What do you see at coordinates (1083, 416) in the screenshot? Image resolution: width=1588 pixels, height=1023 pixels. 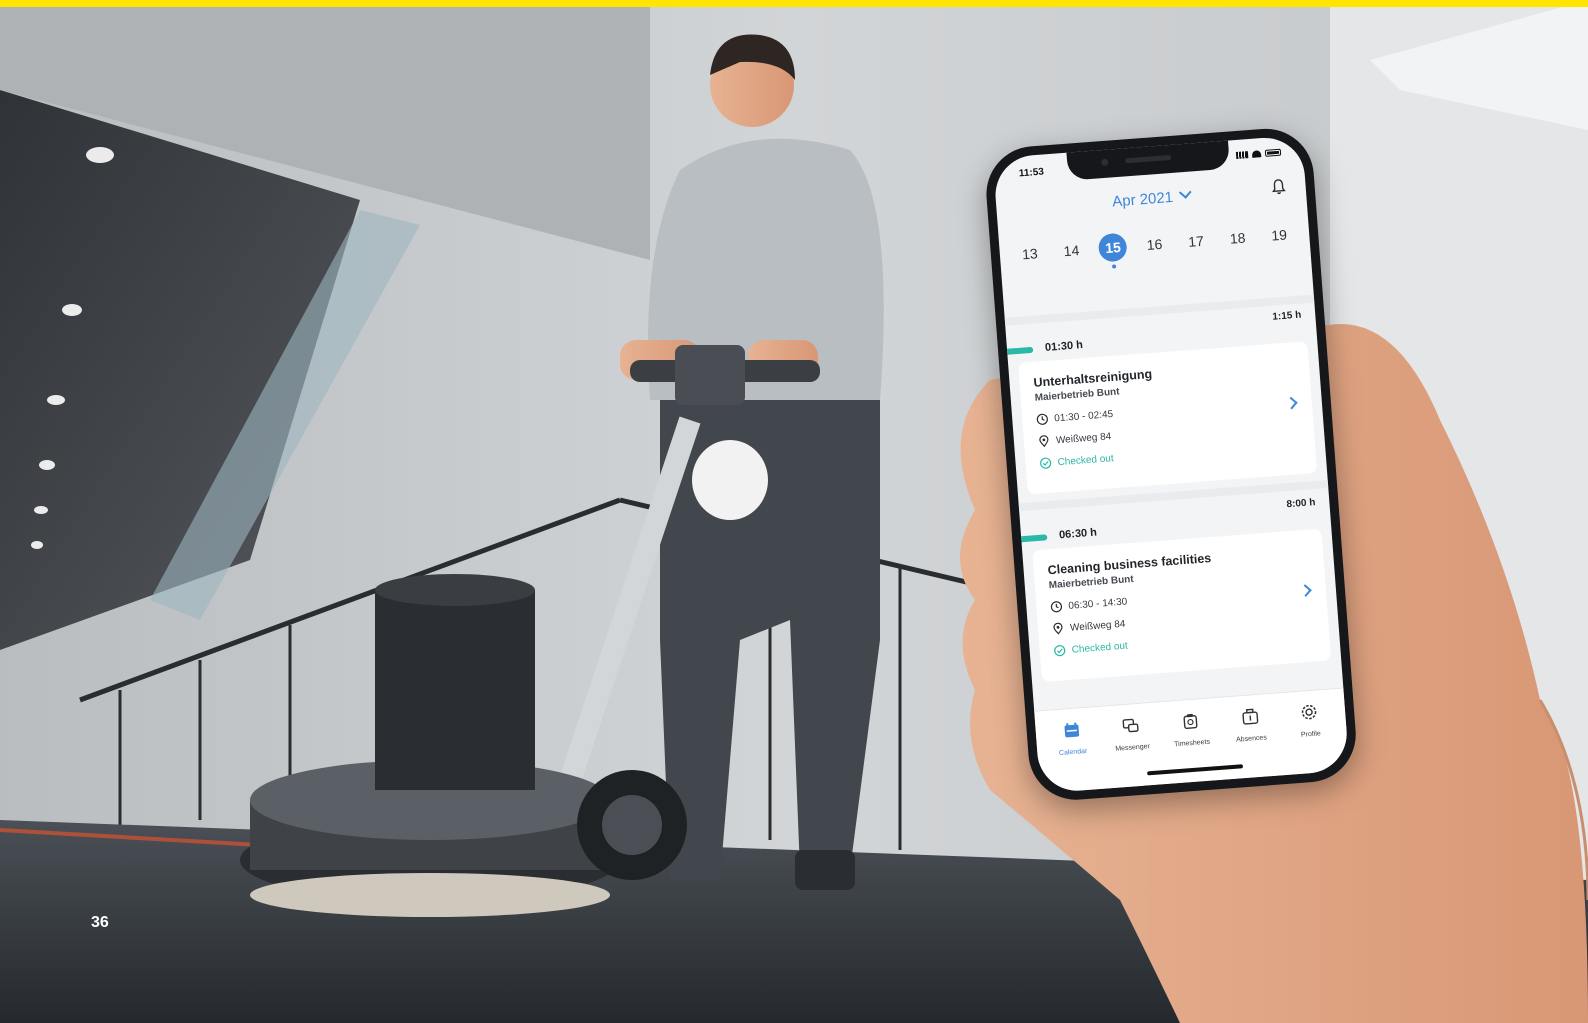 I see `shift-time-range: 01:30 - 02:45` at bounding box center [1083, 416].